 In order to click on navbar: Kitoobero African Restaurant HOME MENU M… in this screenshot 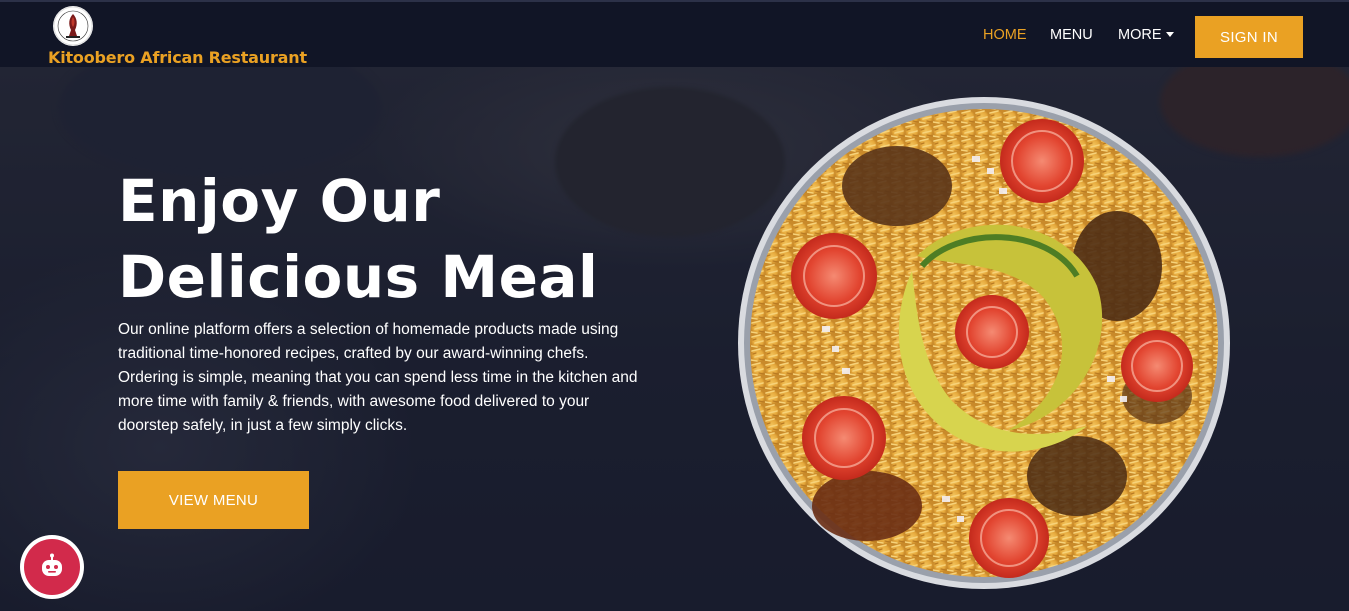, I will do `click(674, 33)`.